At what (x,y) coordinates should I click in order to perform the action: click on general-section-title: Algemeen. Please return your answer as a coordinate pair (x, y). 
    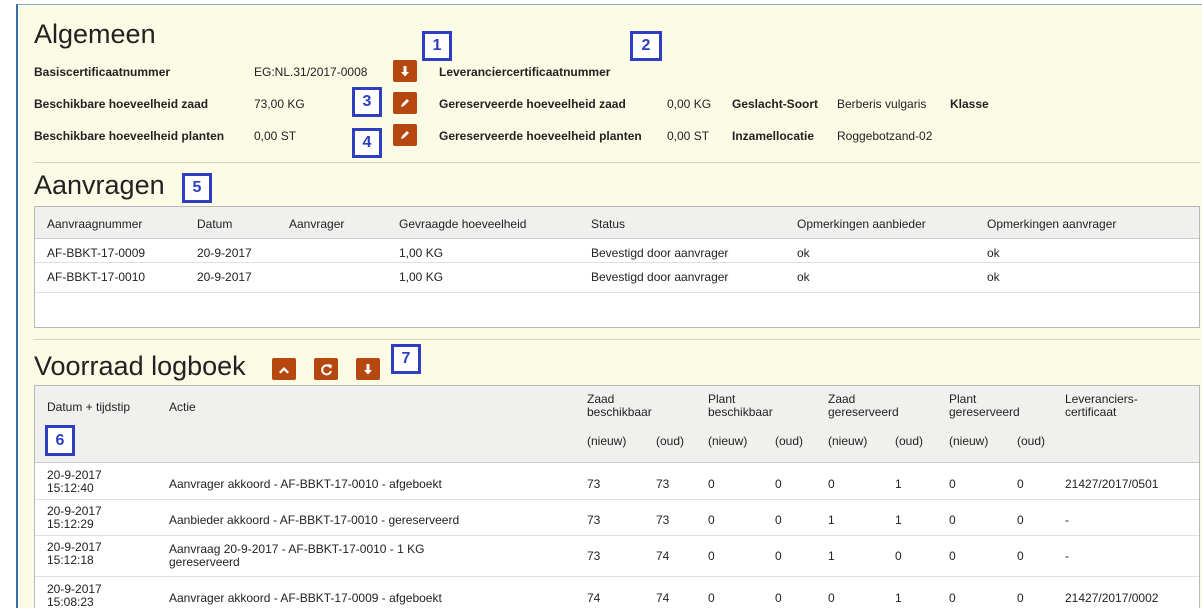
    Looking at the image, I should click on (95, 34).